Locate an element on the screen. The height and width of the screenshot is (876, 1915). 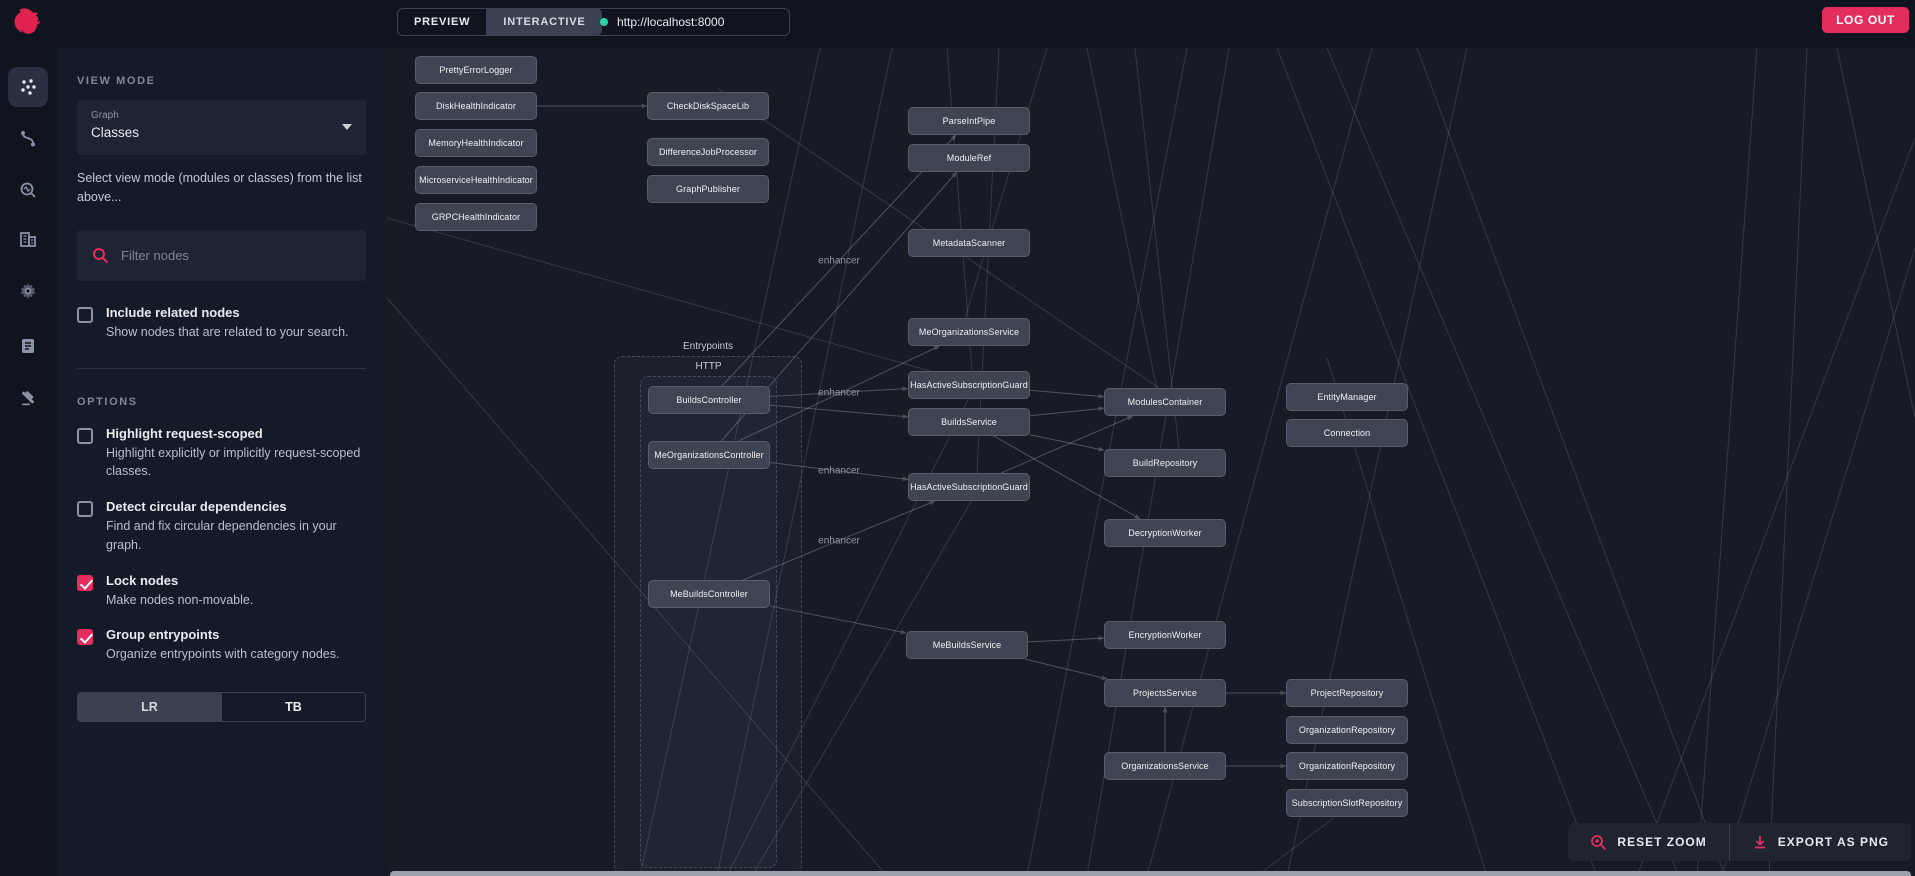
graph-node: Connection is located at coordinates (1347, 433).